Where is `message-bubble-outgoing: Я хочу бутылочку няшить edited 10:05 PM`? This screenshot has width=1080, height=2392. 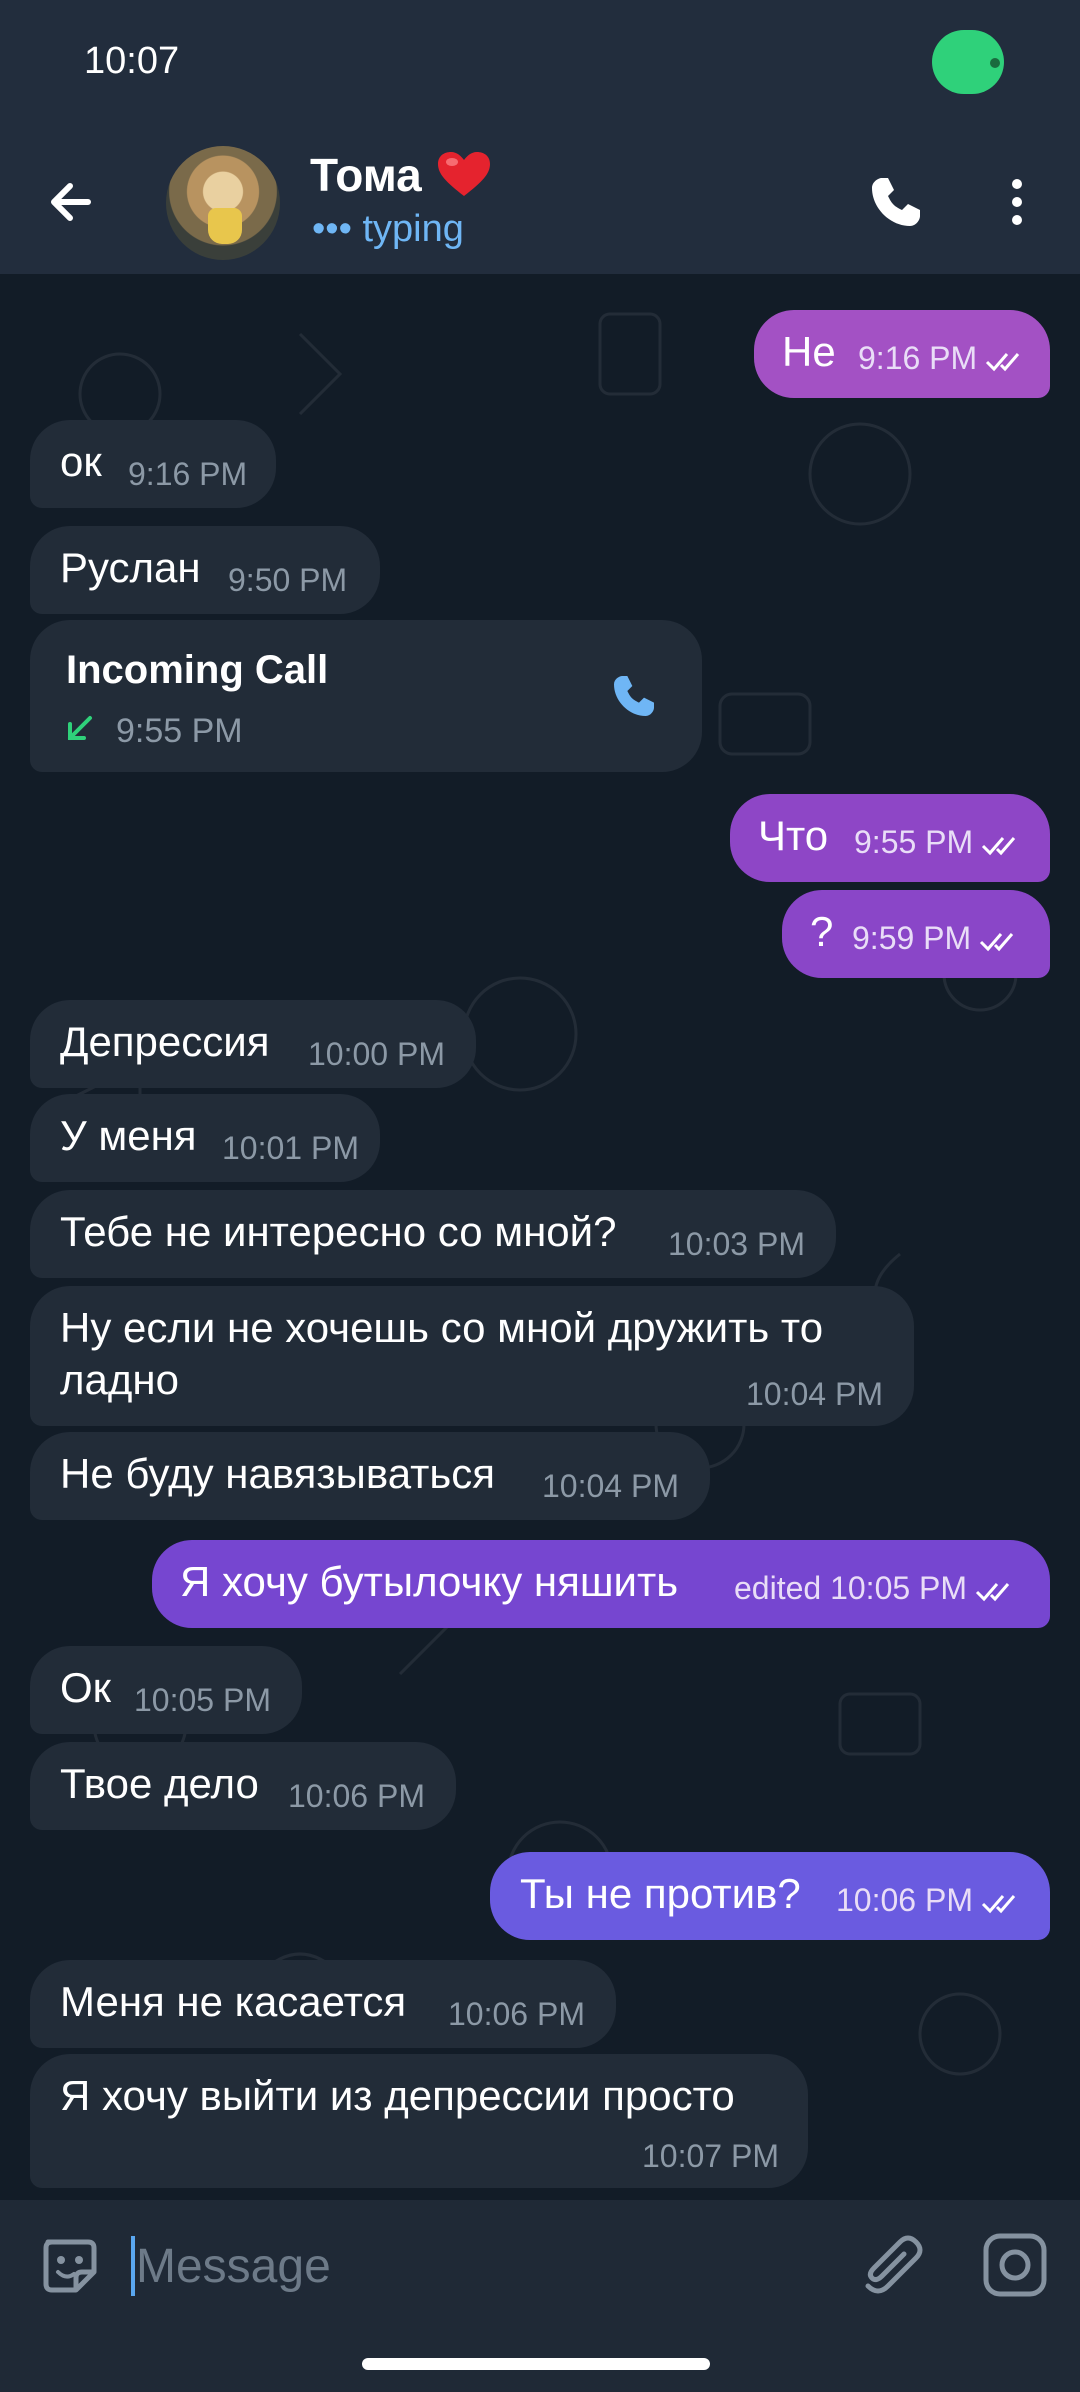
message-bubble-outgoing: Я хочу бутылочку няшить edited 10:05 PM is located at coordinates (601, 1584).